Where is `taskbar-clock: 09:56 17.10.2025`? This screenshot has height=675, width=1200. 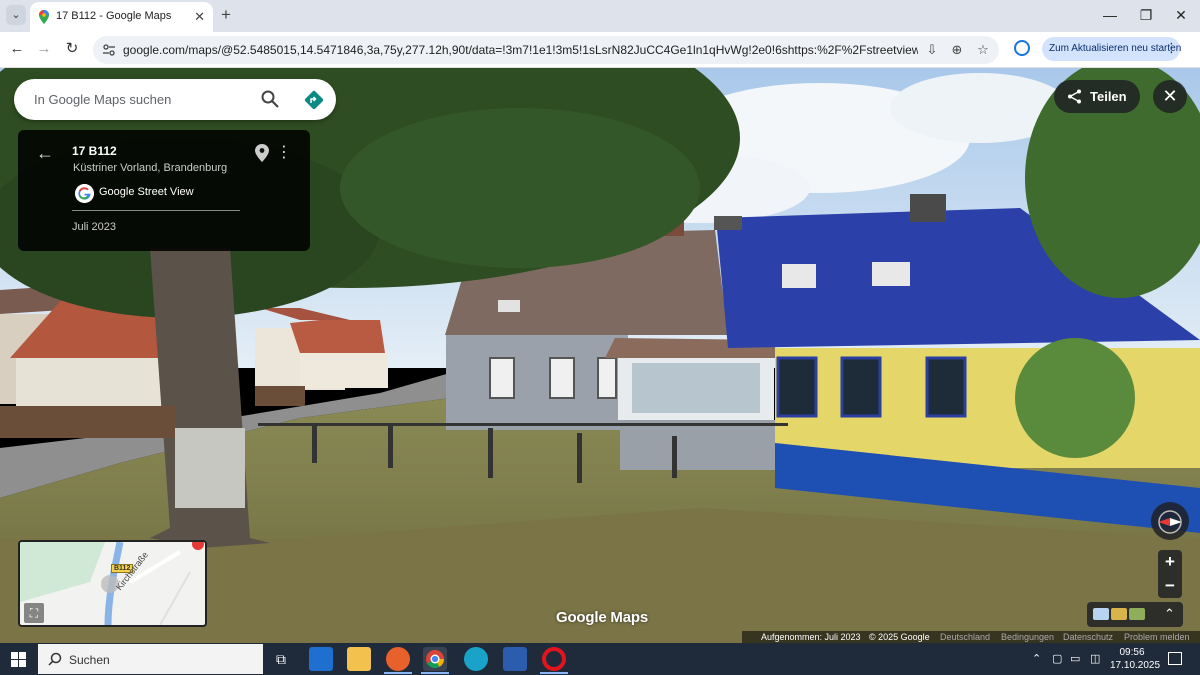
taskbar-clock: 09:56 17.10.2025 is located at coordinates (1135, 659).